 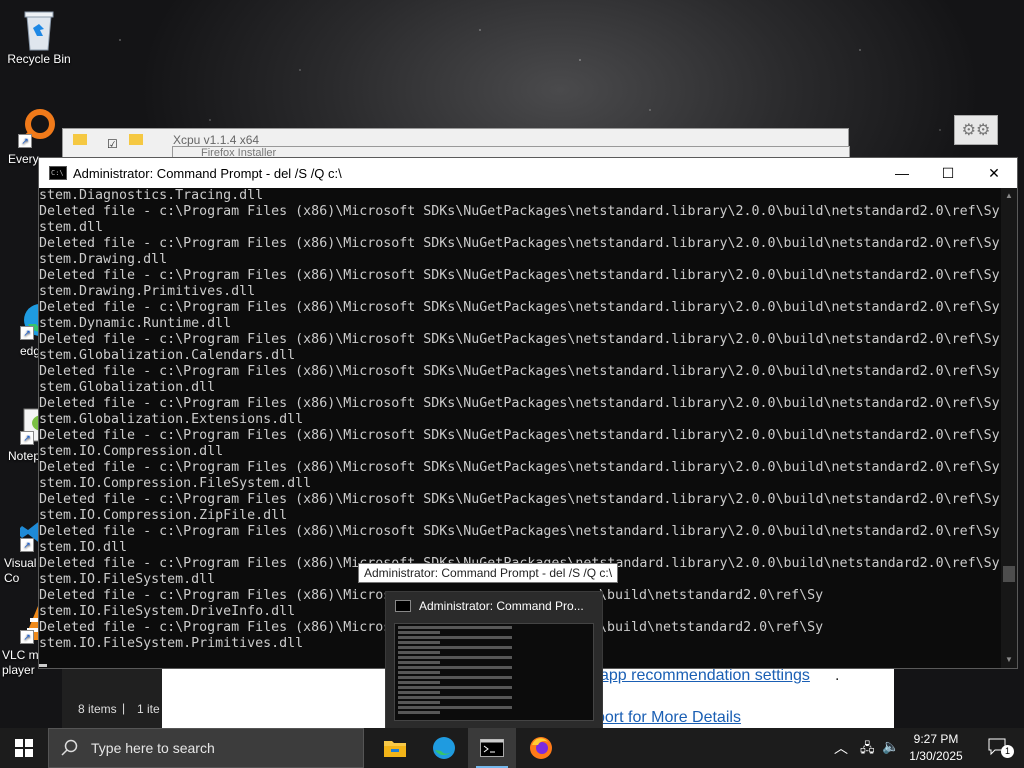 I want to click on vertical-scrollbar: ▲ ▼, so click(x=1009, y=428).